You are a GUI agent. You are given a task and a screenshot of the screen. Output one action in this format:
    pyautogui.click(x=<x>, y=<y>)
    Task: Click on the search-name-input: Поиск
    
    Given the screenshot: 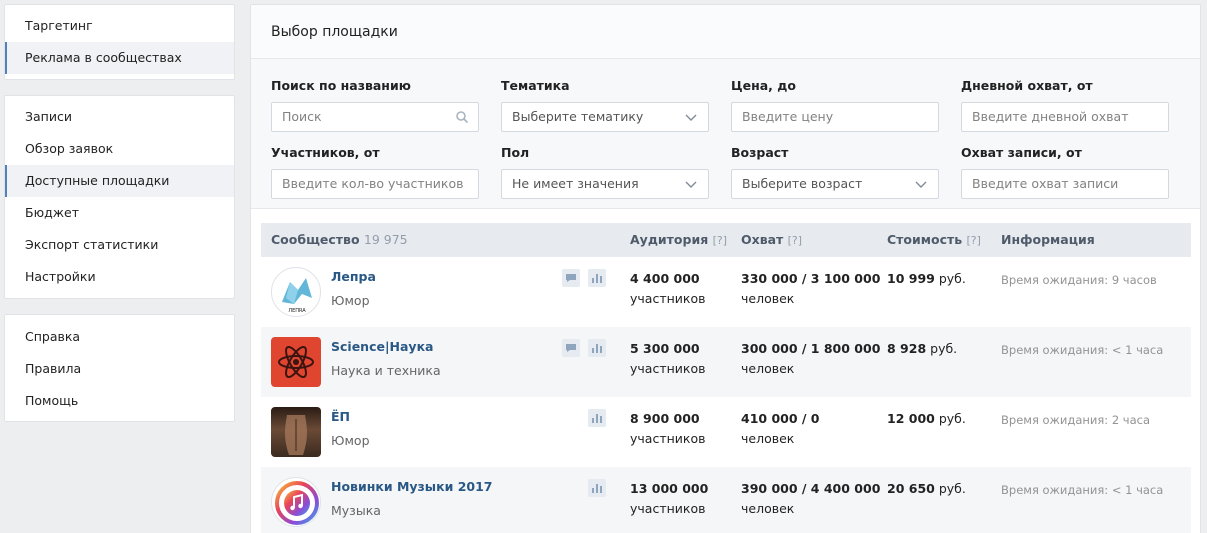 What is the action you would take?
    pyautogui.click(x=375, y=117)
    